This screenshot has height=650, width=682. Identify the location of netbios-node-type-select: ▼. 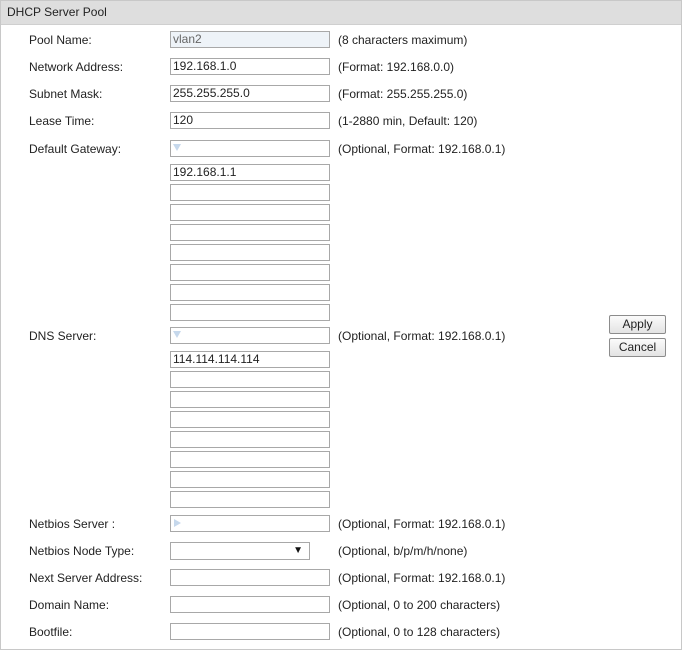
(240, 551).